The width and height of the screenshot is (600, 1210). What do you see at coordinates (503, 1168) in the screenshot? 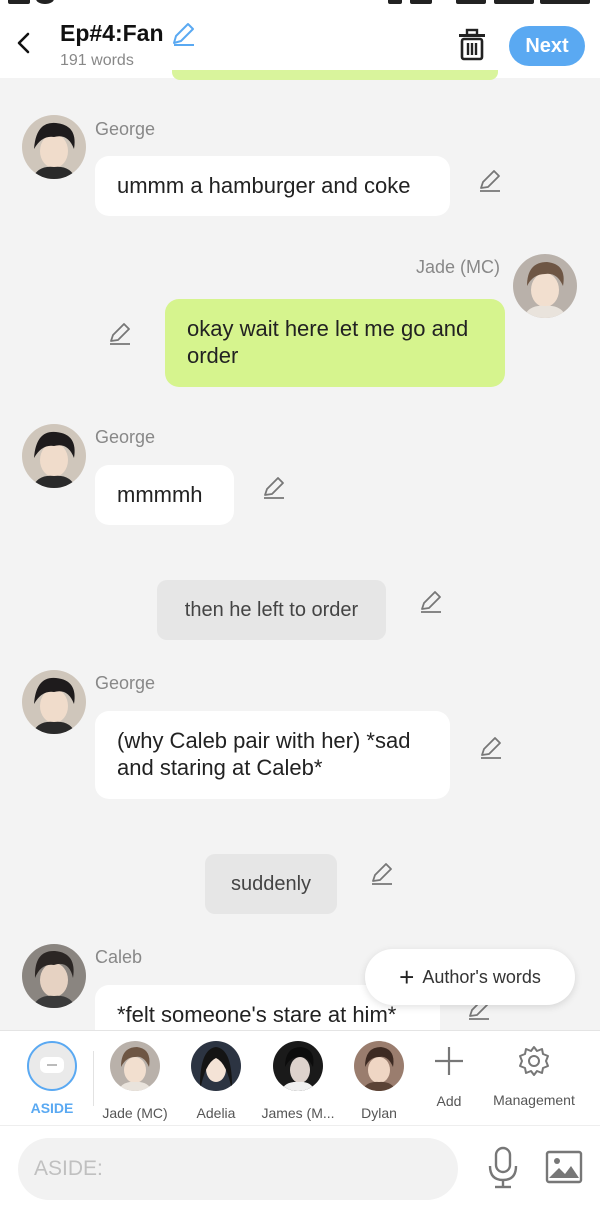
I see `microphone-icon` at bounding box center [503, 1168].